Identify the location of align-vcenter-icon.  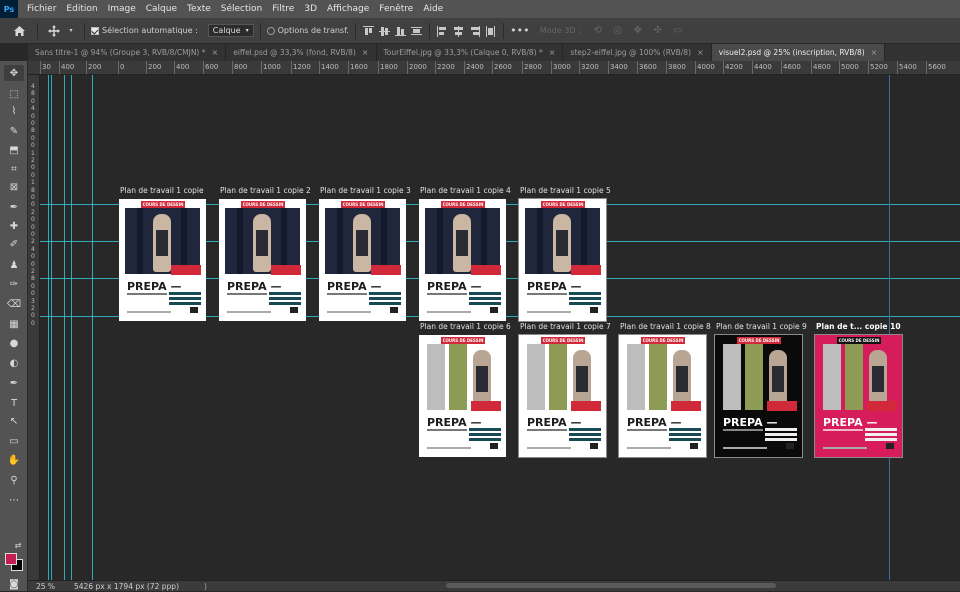
(384, 31).